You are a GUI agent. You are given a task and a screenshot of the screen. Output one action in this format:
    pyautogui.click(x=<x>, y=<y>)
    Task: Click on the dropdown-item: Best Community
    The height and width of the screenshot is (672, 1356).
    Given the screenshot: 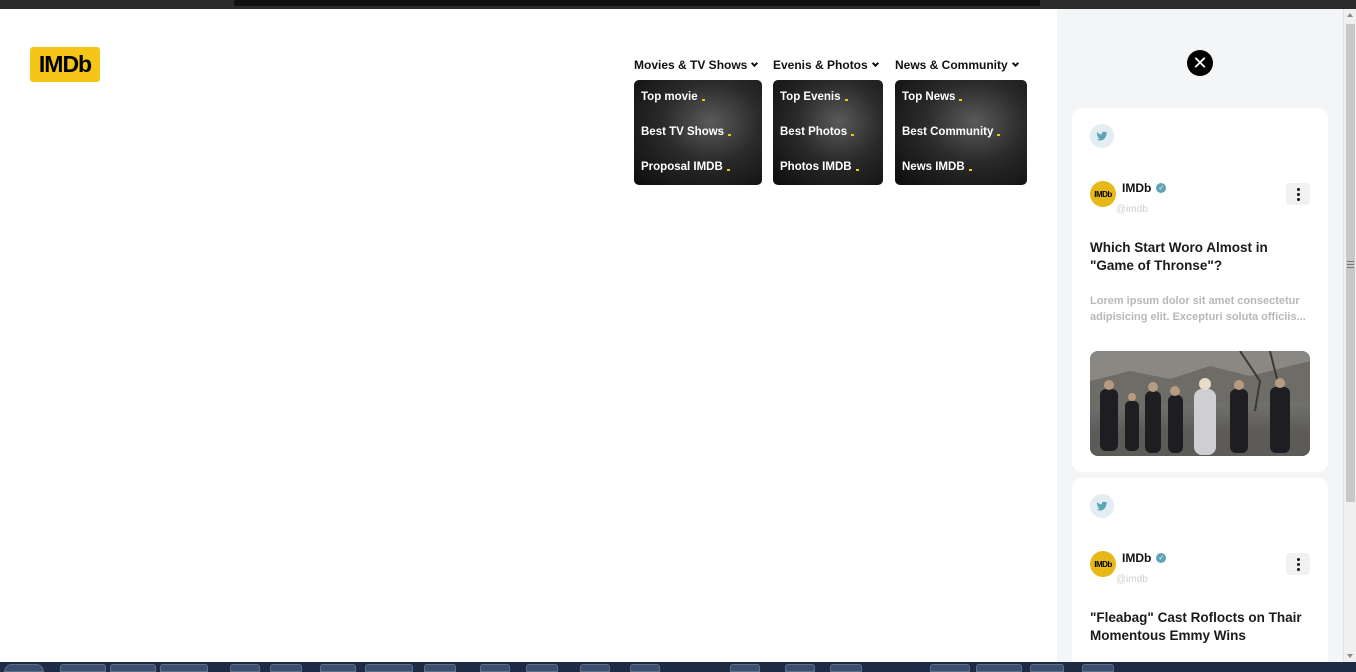 What is the action you would take?
    pyautogui.click(x=951, y=132)
    